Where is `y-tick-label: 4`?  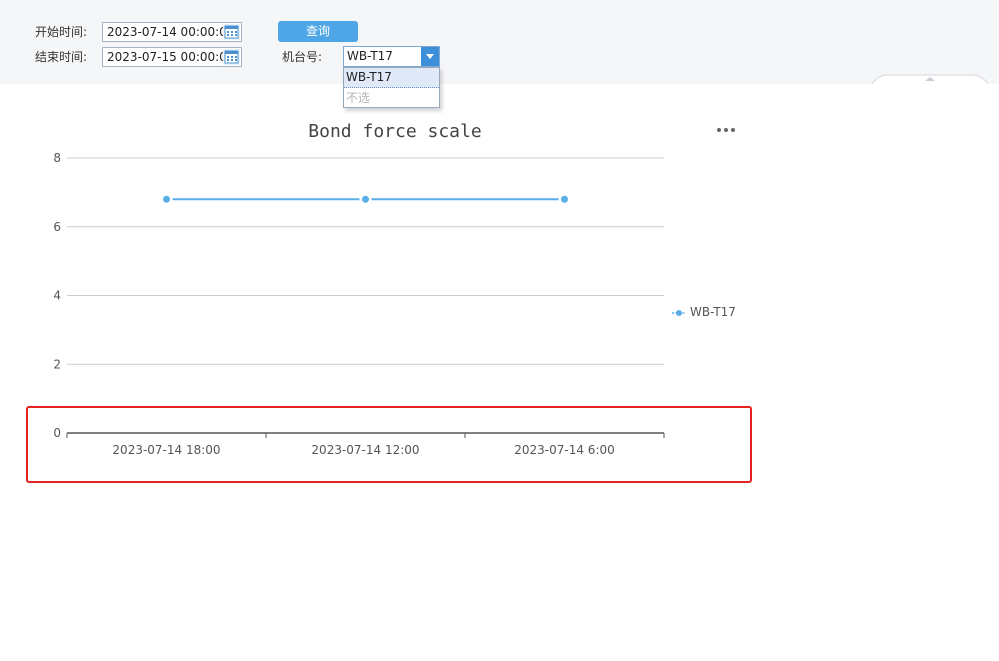
y-tick-label: 4 is located at coordinates (57, 296).